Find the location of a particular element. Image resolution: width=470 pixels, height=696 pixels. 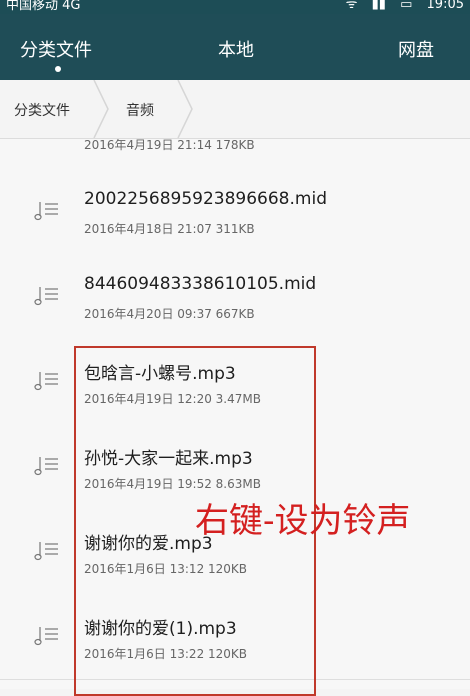

tab-cloud-drive: 网盘 is located at coordinates (416, 49).